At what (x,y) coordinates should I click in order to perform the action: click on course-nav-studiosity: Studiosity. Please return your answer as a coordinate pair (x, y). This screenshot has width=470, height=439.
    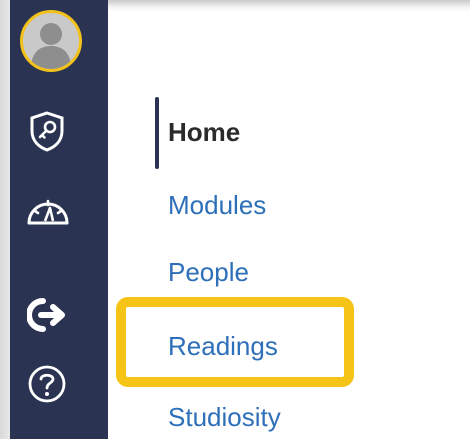
    Looking at the image, I should click on (224, 417).